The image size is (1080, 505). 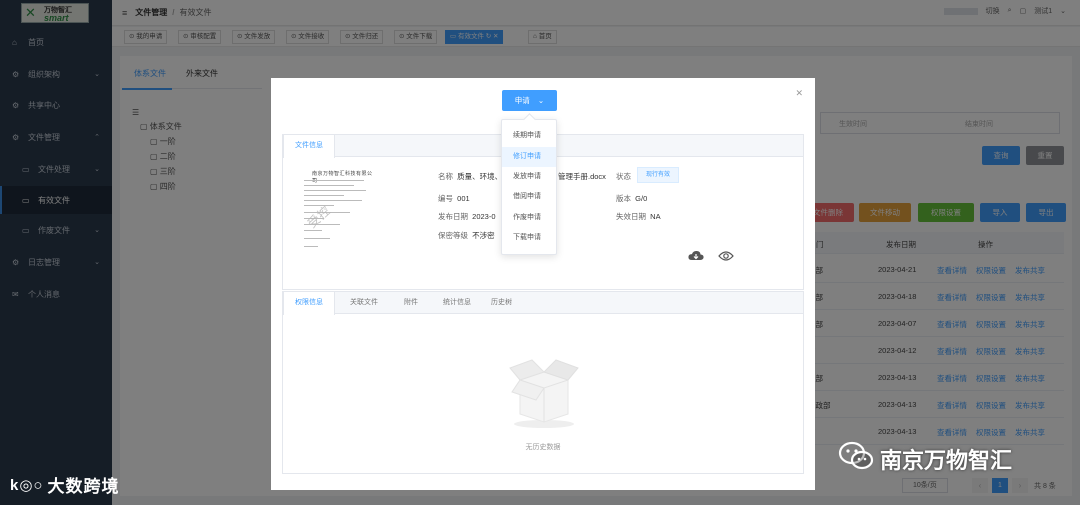 I want to click on field-code: 编号 001, so click(x=454, y=198).